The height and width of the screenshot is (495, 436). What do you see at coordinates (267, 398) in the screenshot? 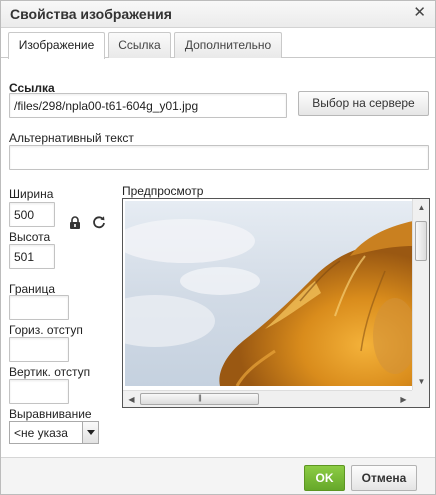
I see `horizontal-scrollbar: ◀ ||| ▶` at bounding box center [267, 398].